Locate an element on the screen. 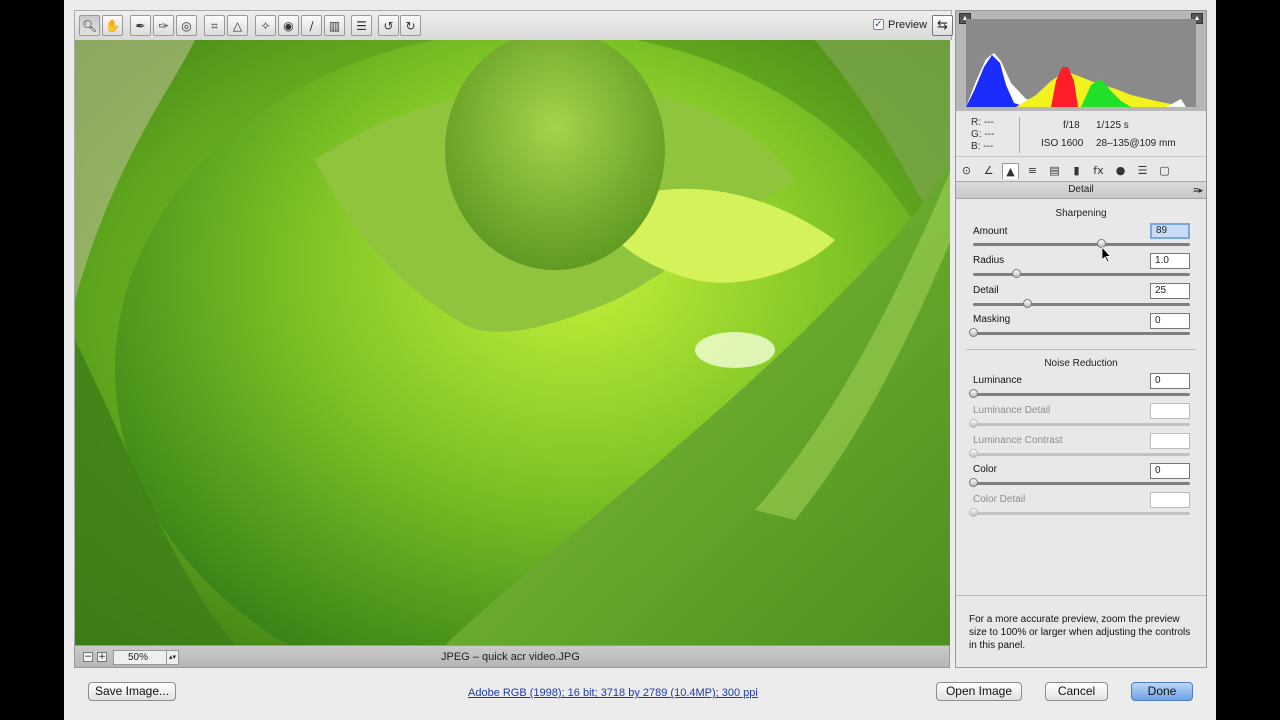 The image size is (1280, 720). histogram: ▲ ▲ is located at coordinates (1081, 61).